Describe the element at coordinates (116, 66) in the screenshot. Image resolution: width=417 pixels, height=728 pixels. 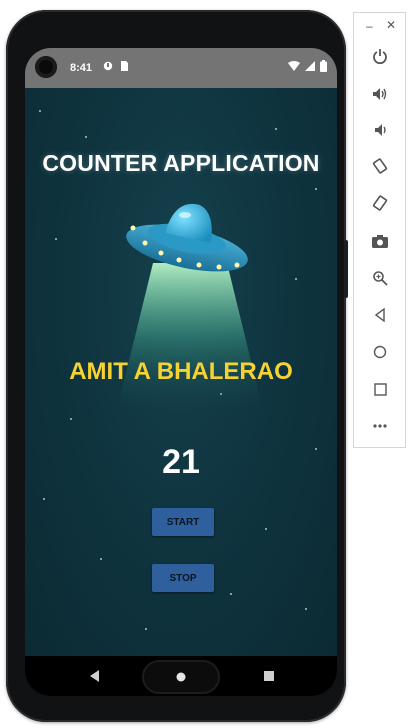
I see `status-left-icons` at that location.